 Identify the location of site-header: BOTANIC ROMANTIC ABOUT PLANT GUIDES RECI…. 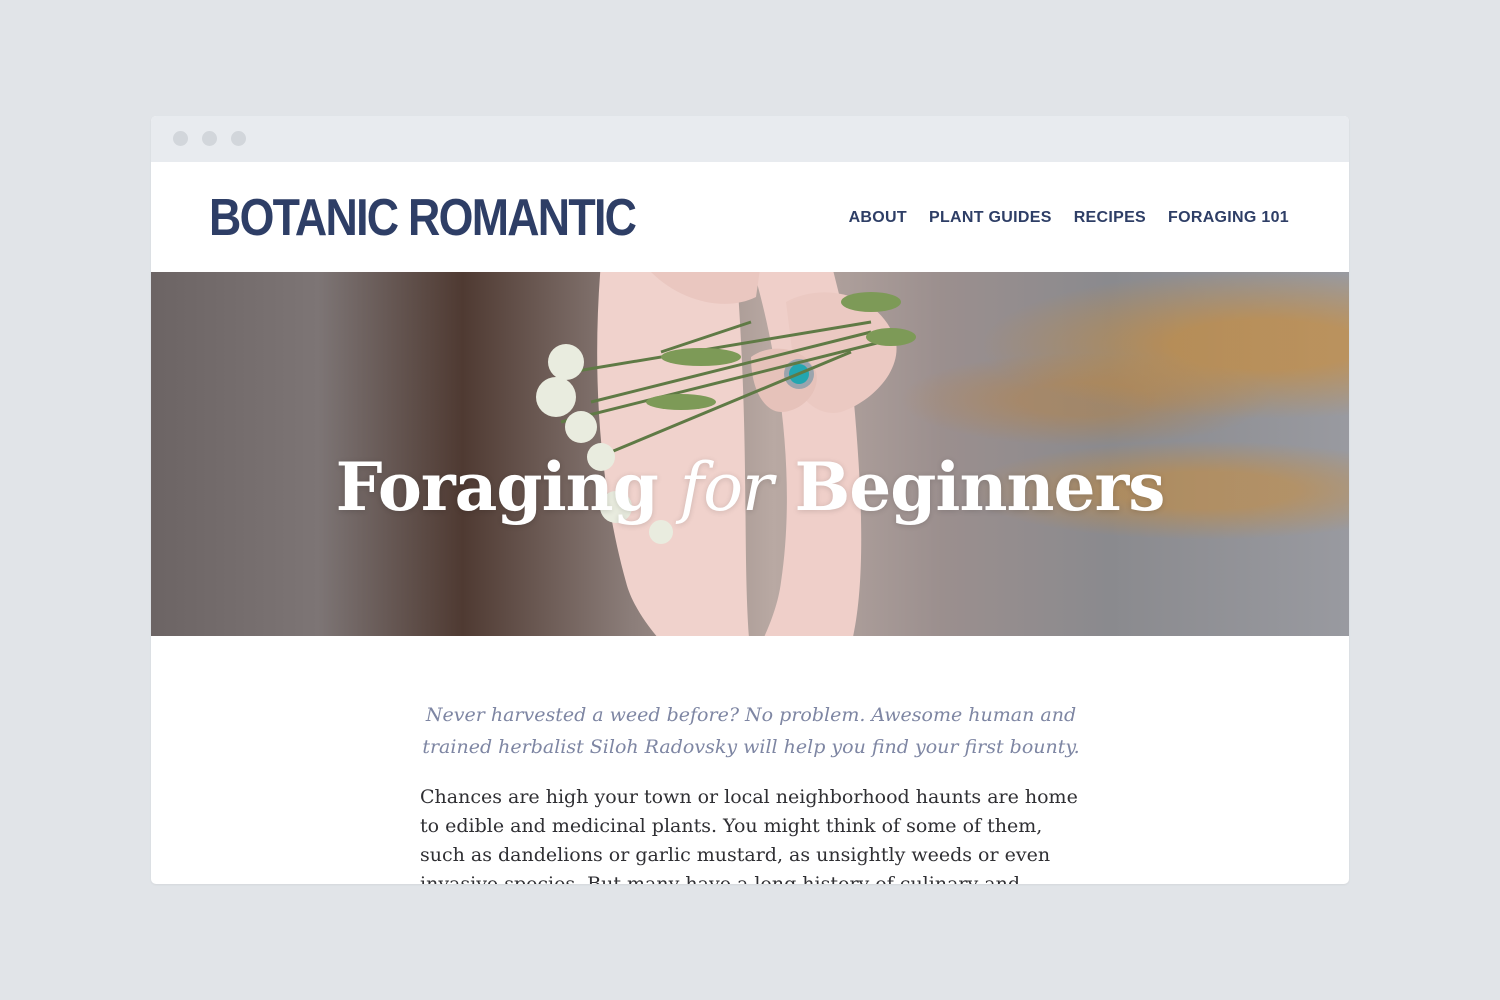
(750, 217).